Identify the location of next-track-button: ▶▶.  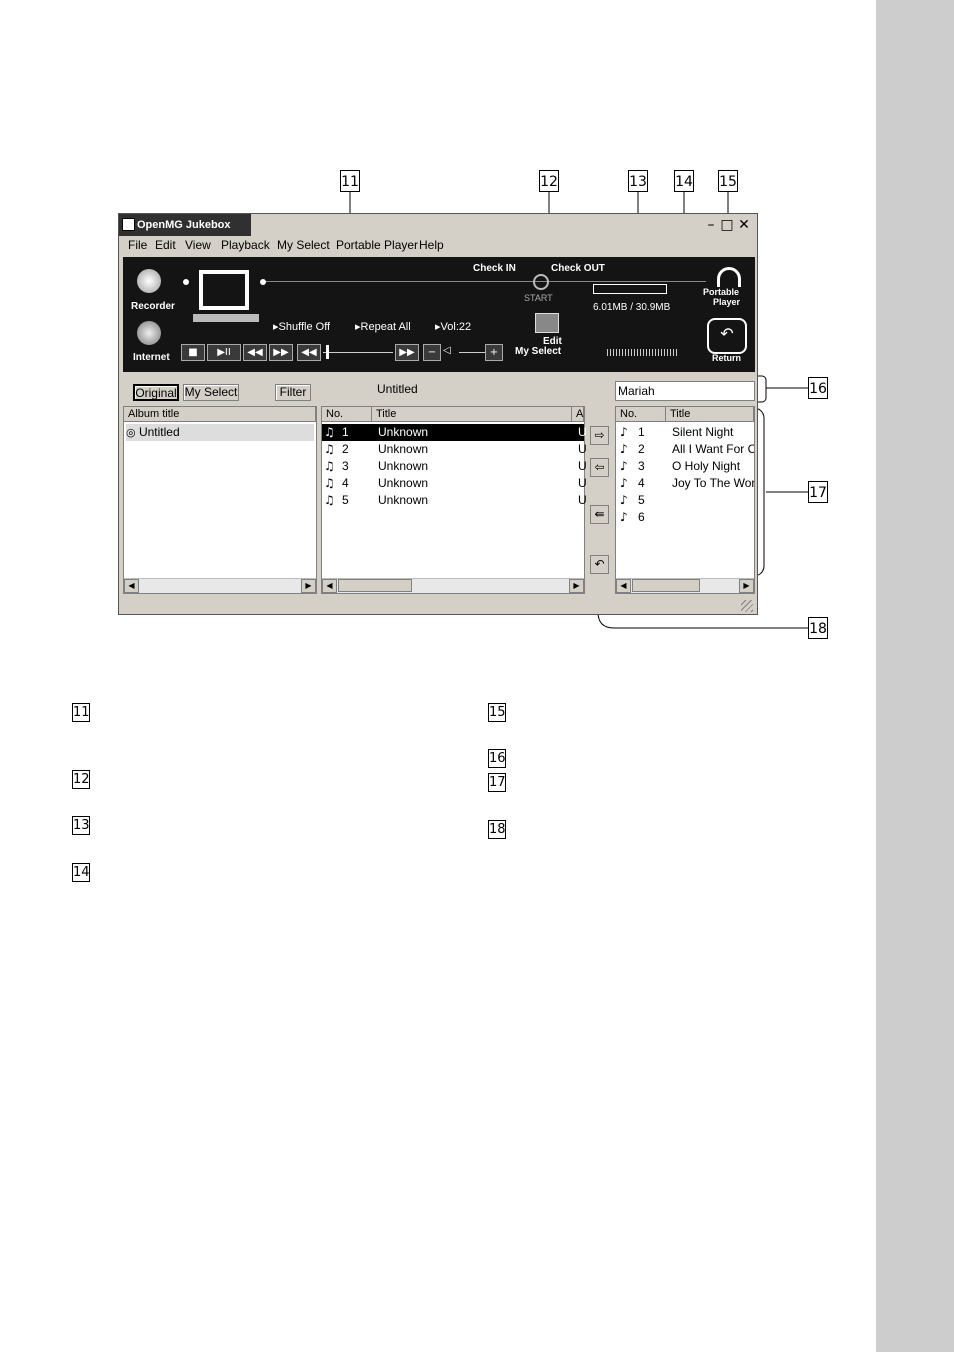
(281, 352).